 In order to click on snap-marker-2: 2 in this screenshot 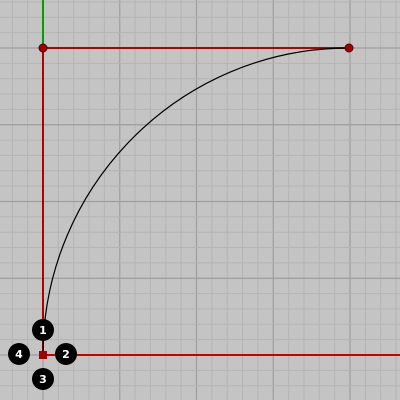, I will do `click(66, 354)`.